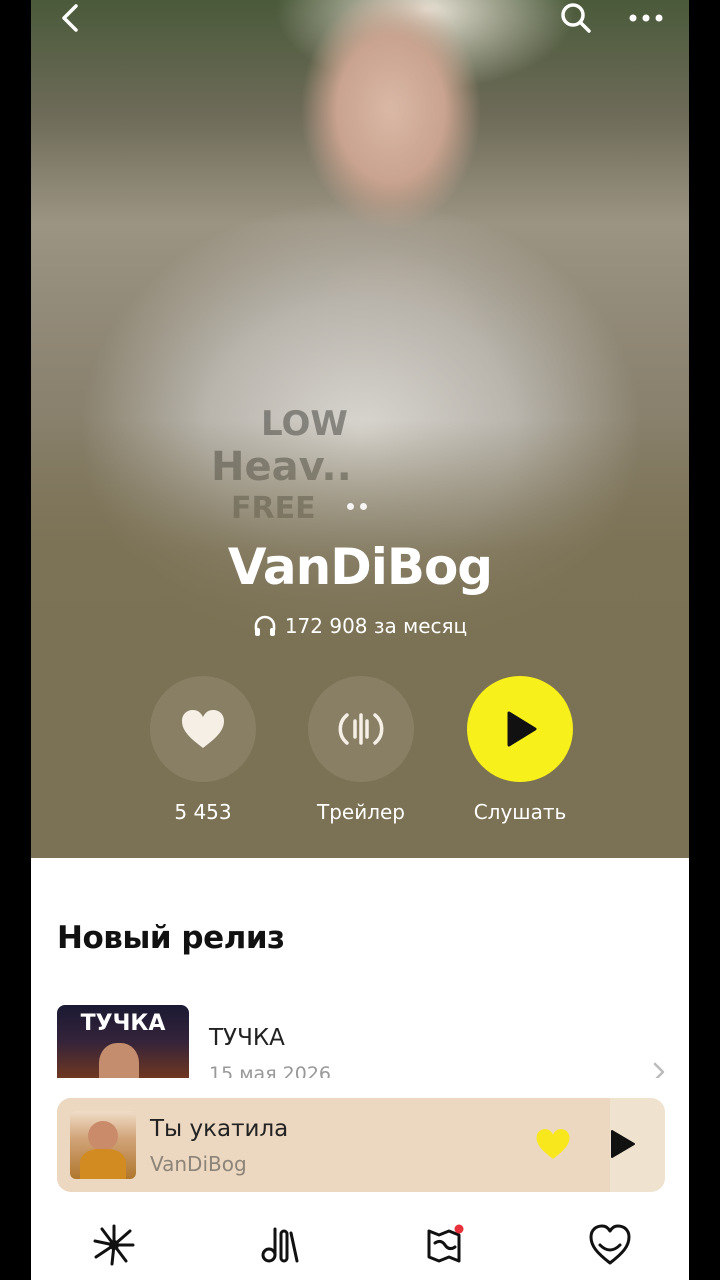 This screenshot has height=1280, width=720. I want to click on back-arrow-icon, so click(70, 18).